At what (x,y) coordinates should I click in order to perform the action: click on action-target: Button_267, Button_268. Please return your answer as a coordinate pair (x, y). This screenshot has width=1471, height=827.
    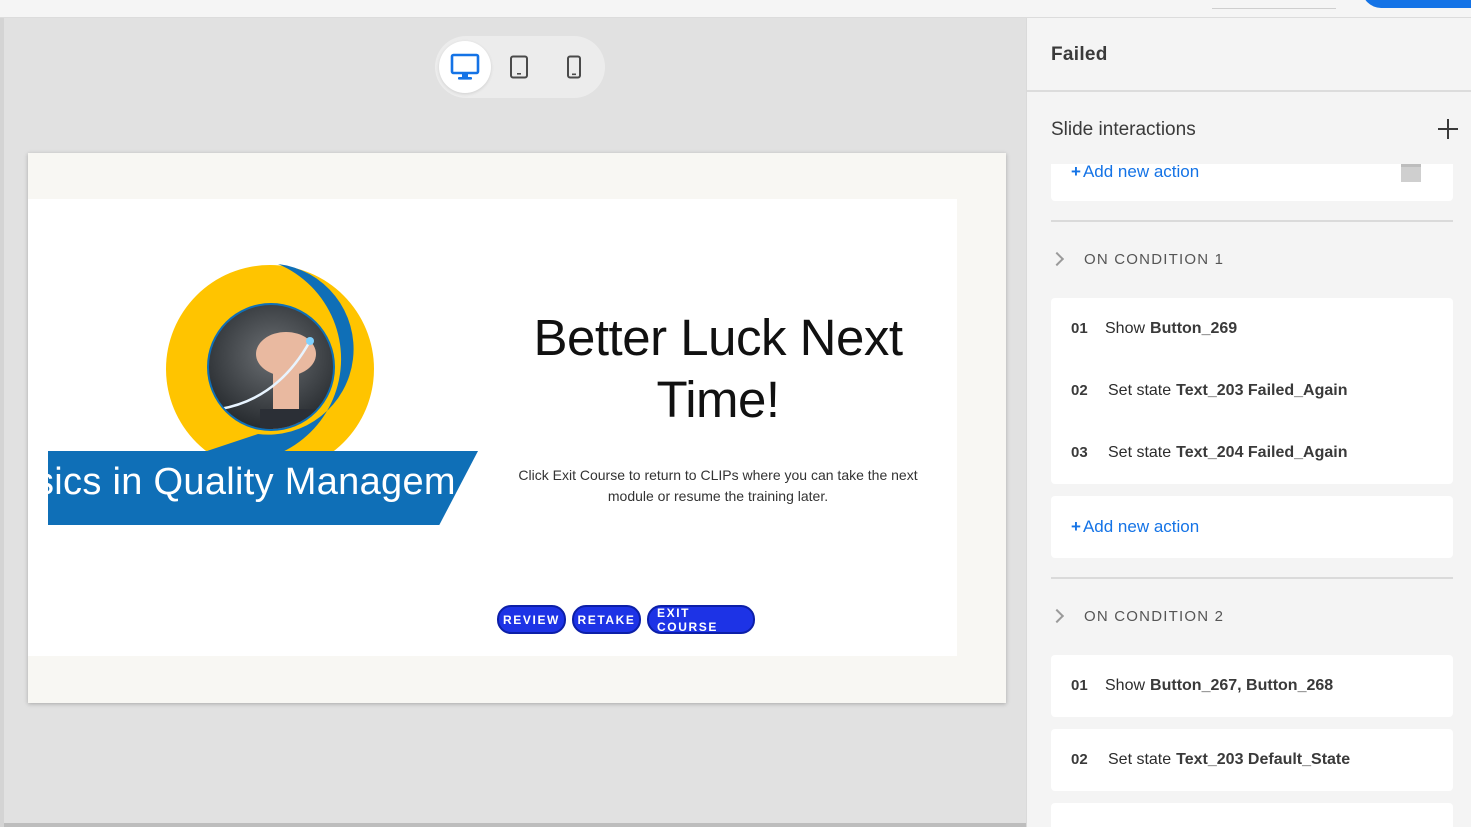
    Looking at the image, I should click on (1242, 685).